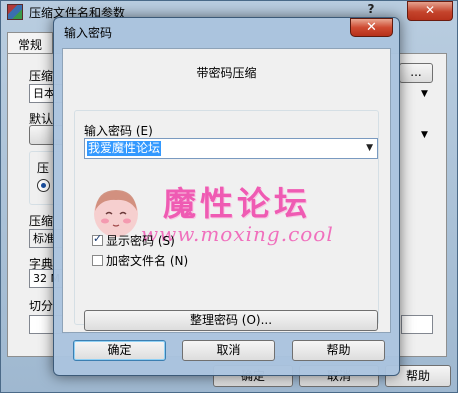 The height and width of the screenshot is (393, 458). What do you see at coordinates (424, 135) in the screenshot?
I see `back-update-dropdown-arrow: ▼` at bounding box center [424, 135].